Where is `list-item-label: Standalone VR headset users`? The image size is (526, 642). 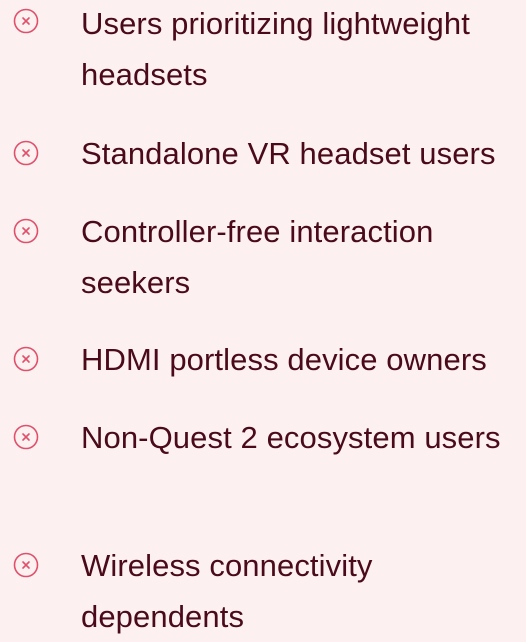
list-item-label: Standalone VR headset users is located at coordinates (288, 153).